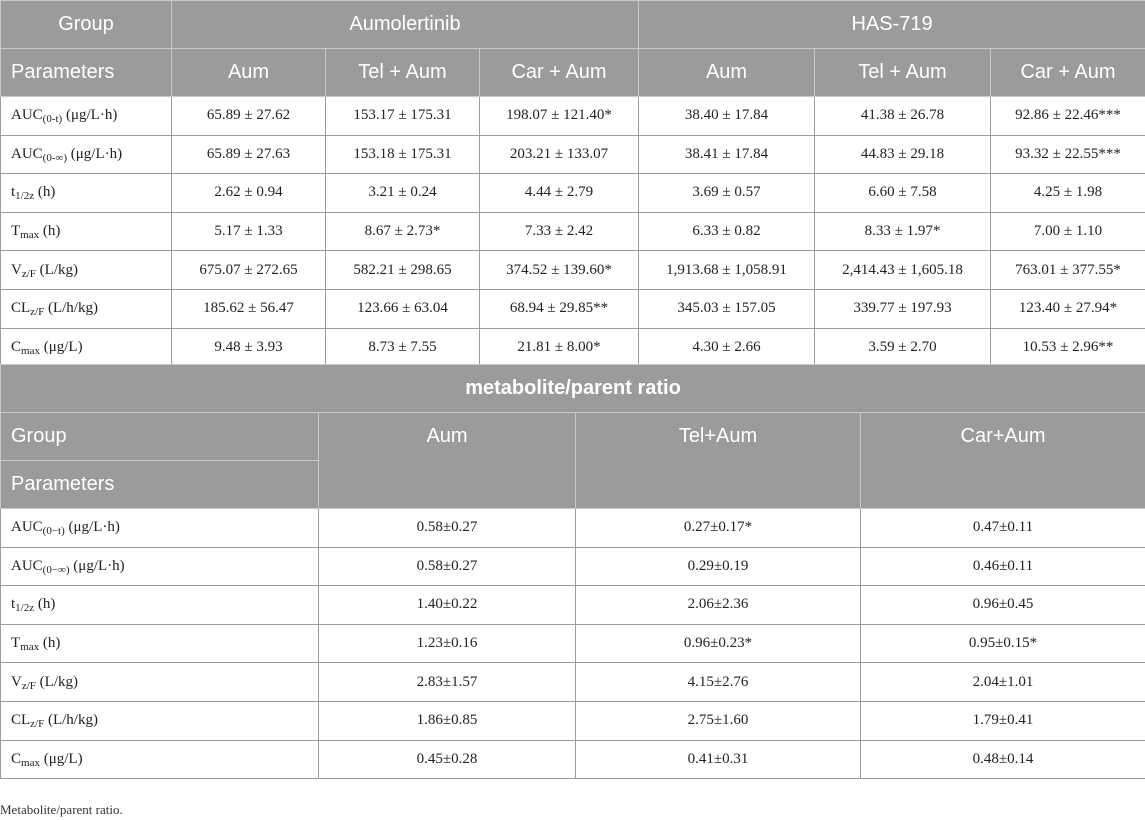 Image resolution: width=1145 pixels, height=820 pixels. I want to click on table-row: Tmax (h) 1.23±0.16 0.96±0.23* 0.95±0.15*, so click(572, 643).